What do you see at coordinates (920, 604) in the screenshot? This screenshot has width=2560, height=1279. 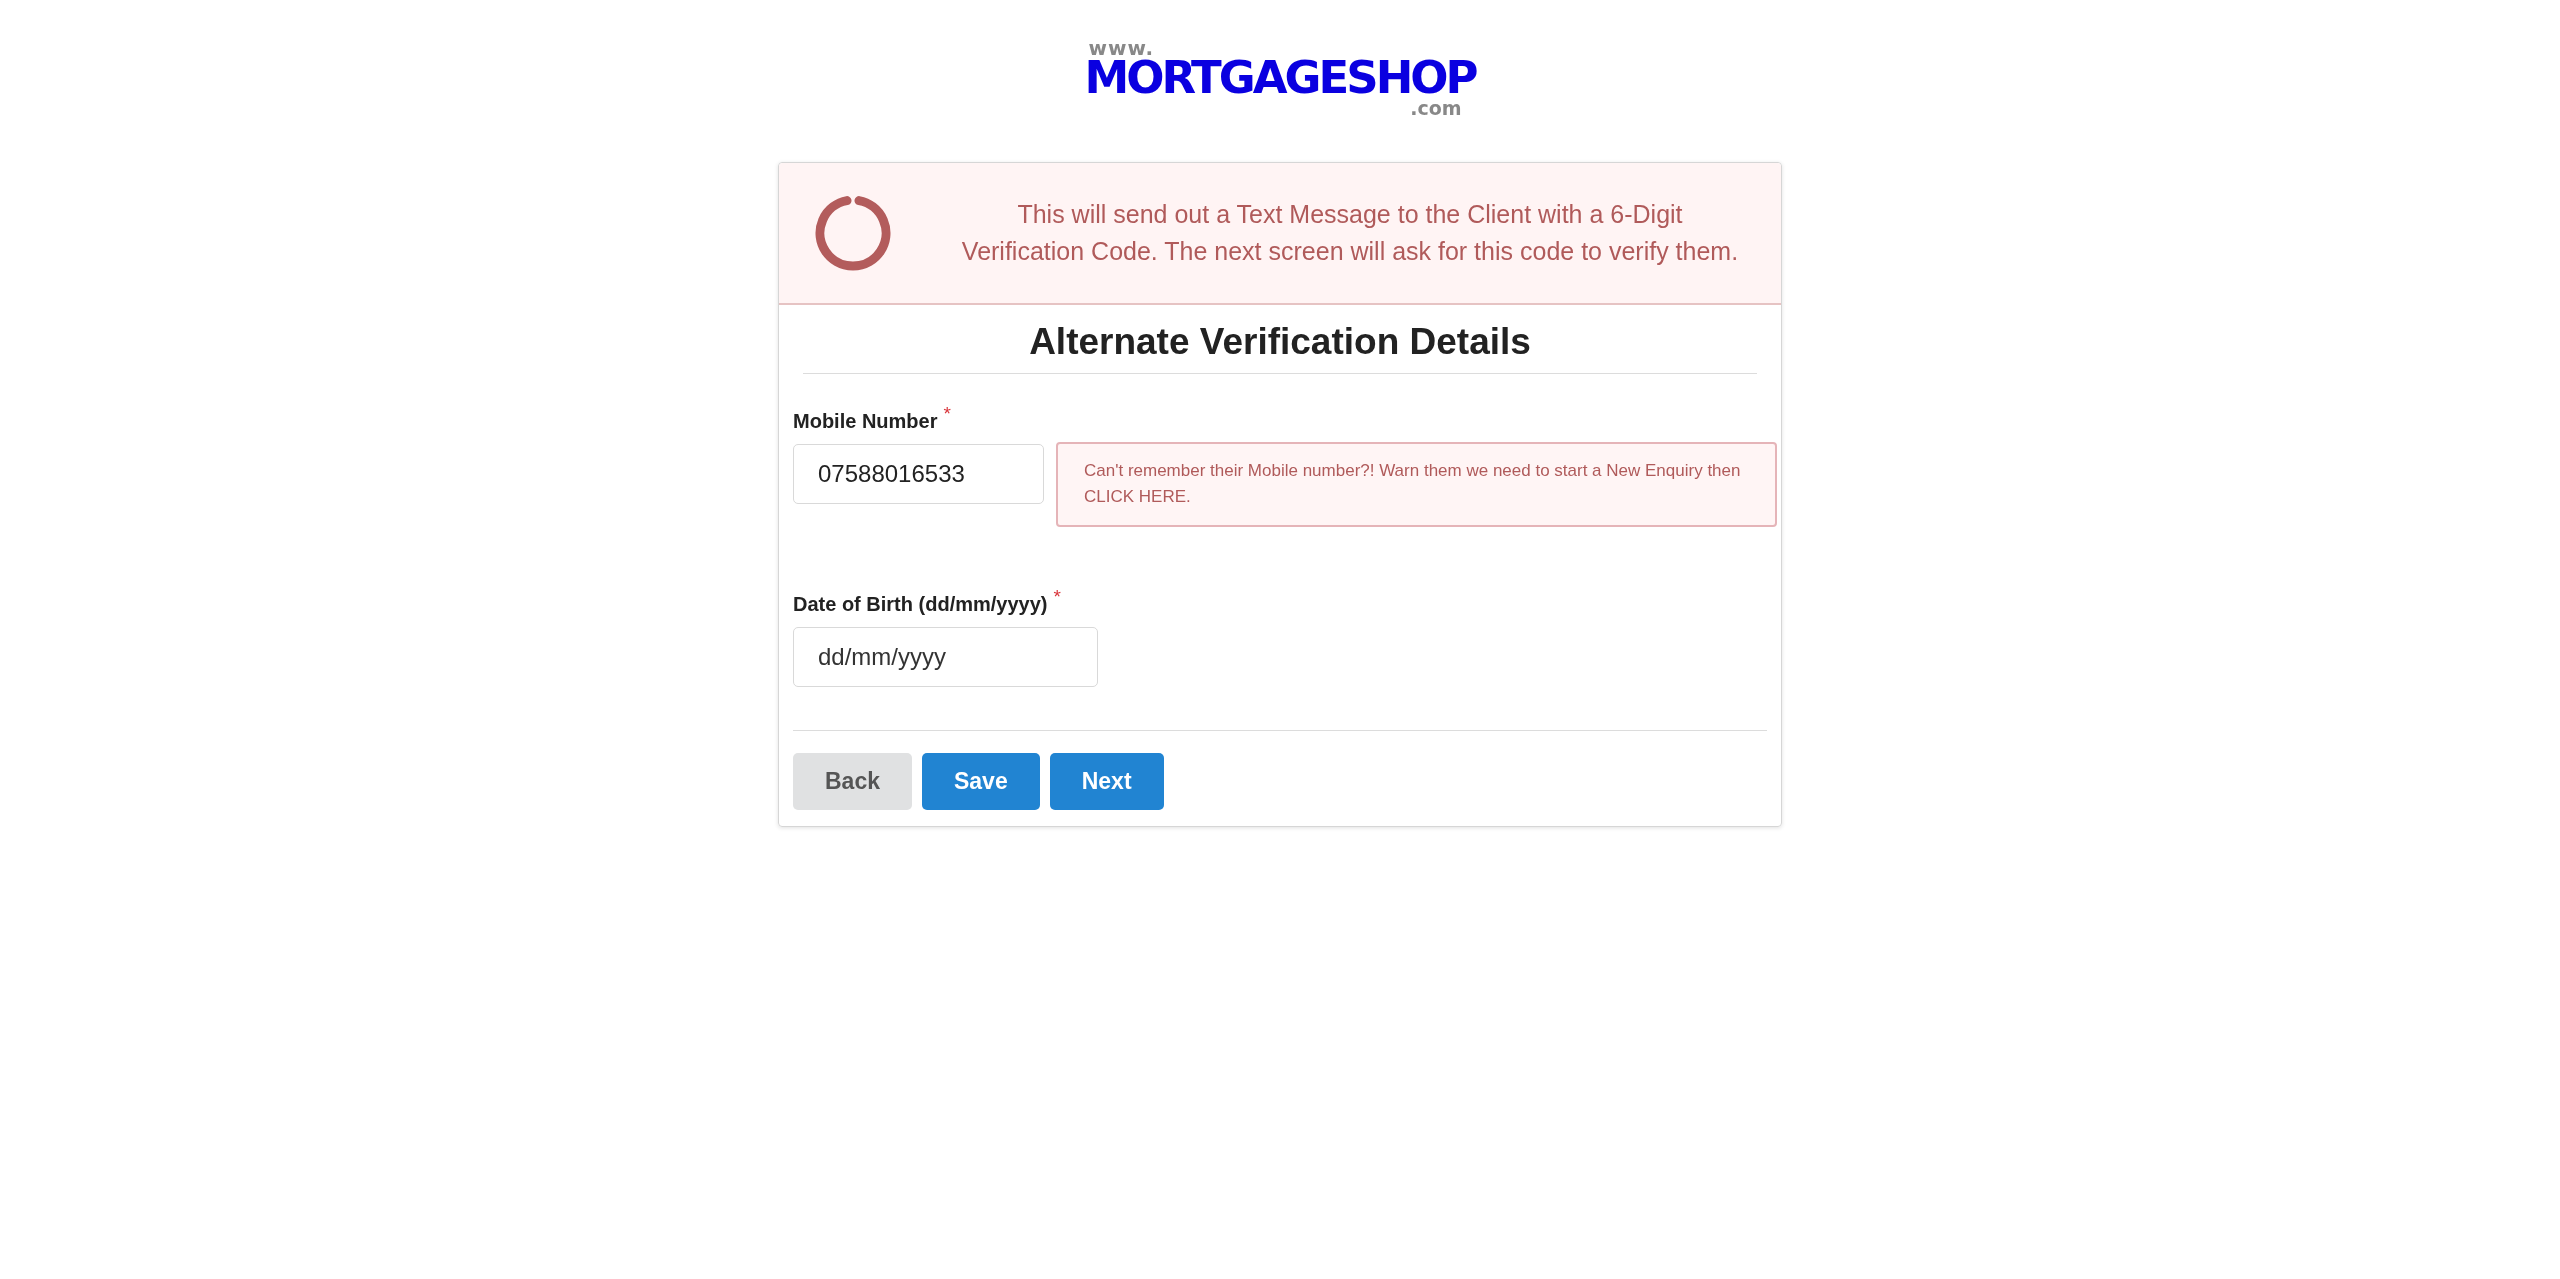 I see `field-label: Date of Birth (dd/mm/yyyy)` at bounding box center [920, 604].